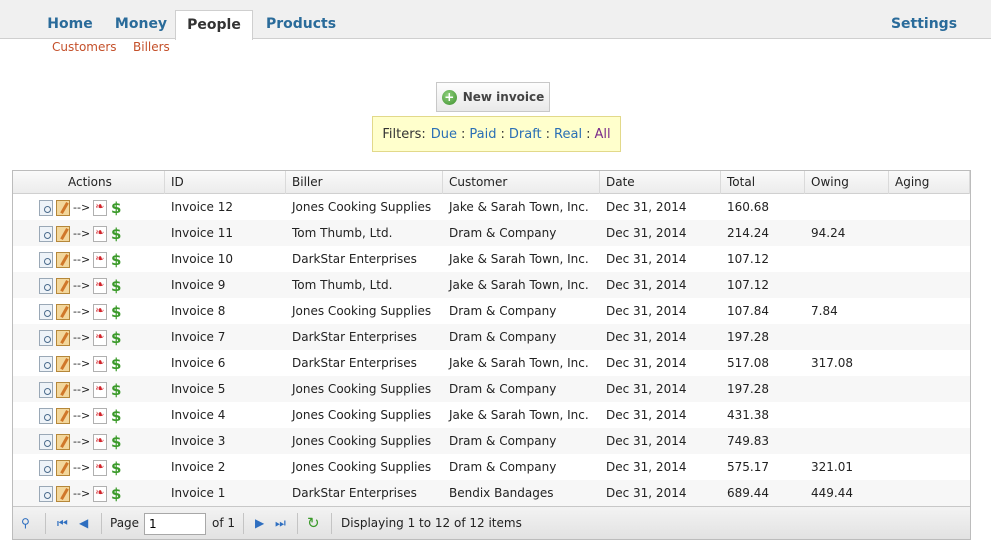 The height and width of the screenshot is (550, 991). Describe the element at coordinates (660, 182) in the screenshot. I see `column-header-date: Date` at that location.